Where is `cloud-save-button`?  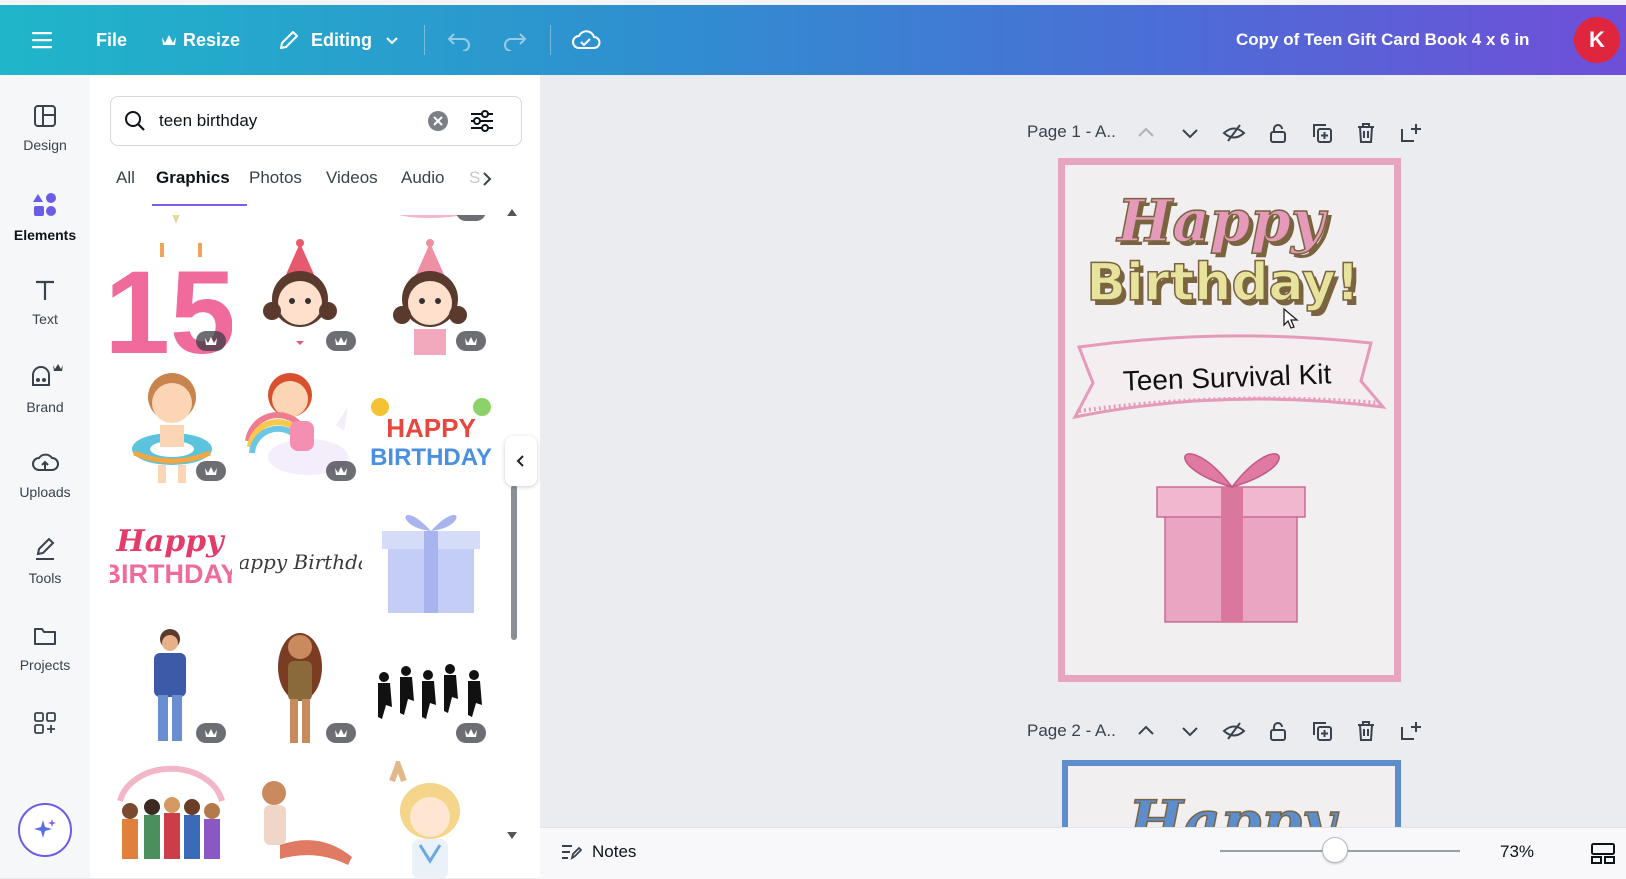 cloud-save-button is located at coordinates (586, 40).